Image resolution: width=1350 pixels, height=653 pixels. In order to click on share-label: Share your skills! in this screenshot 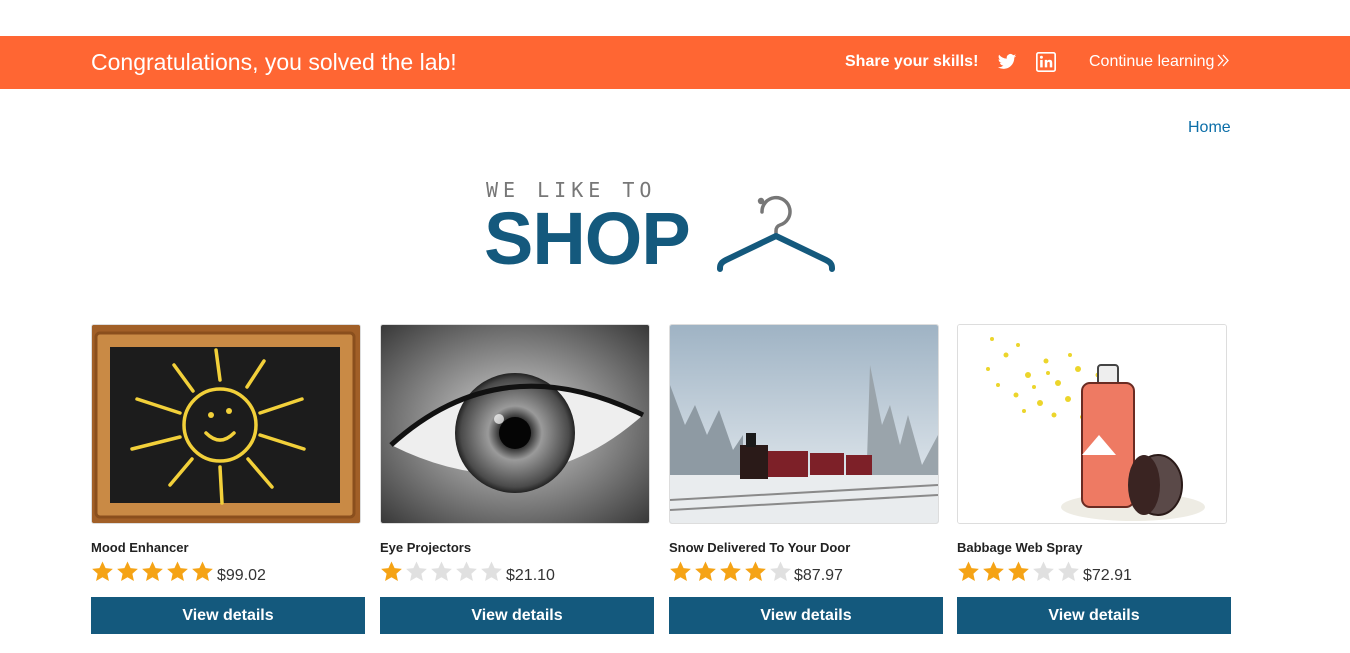, I will do `click(912, 61)`.